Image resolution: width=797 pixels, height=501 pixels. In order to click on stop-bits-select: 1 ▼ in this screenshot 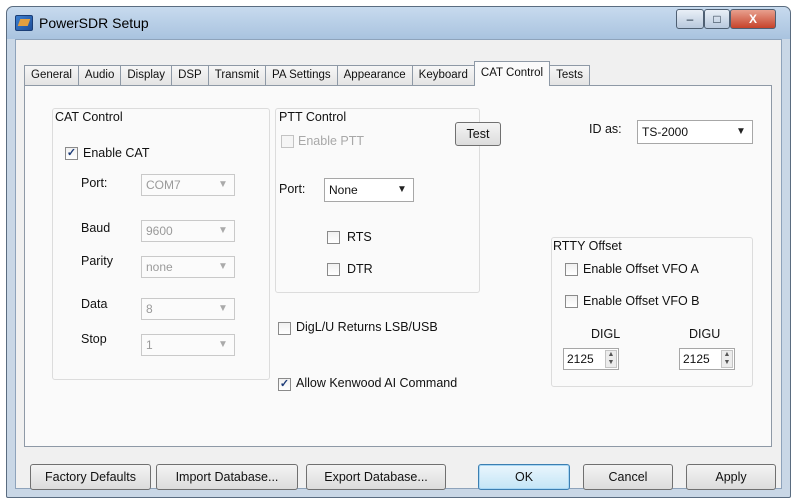, I will do `click(188, 345)`.